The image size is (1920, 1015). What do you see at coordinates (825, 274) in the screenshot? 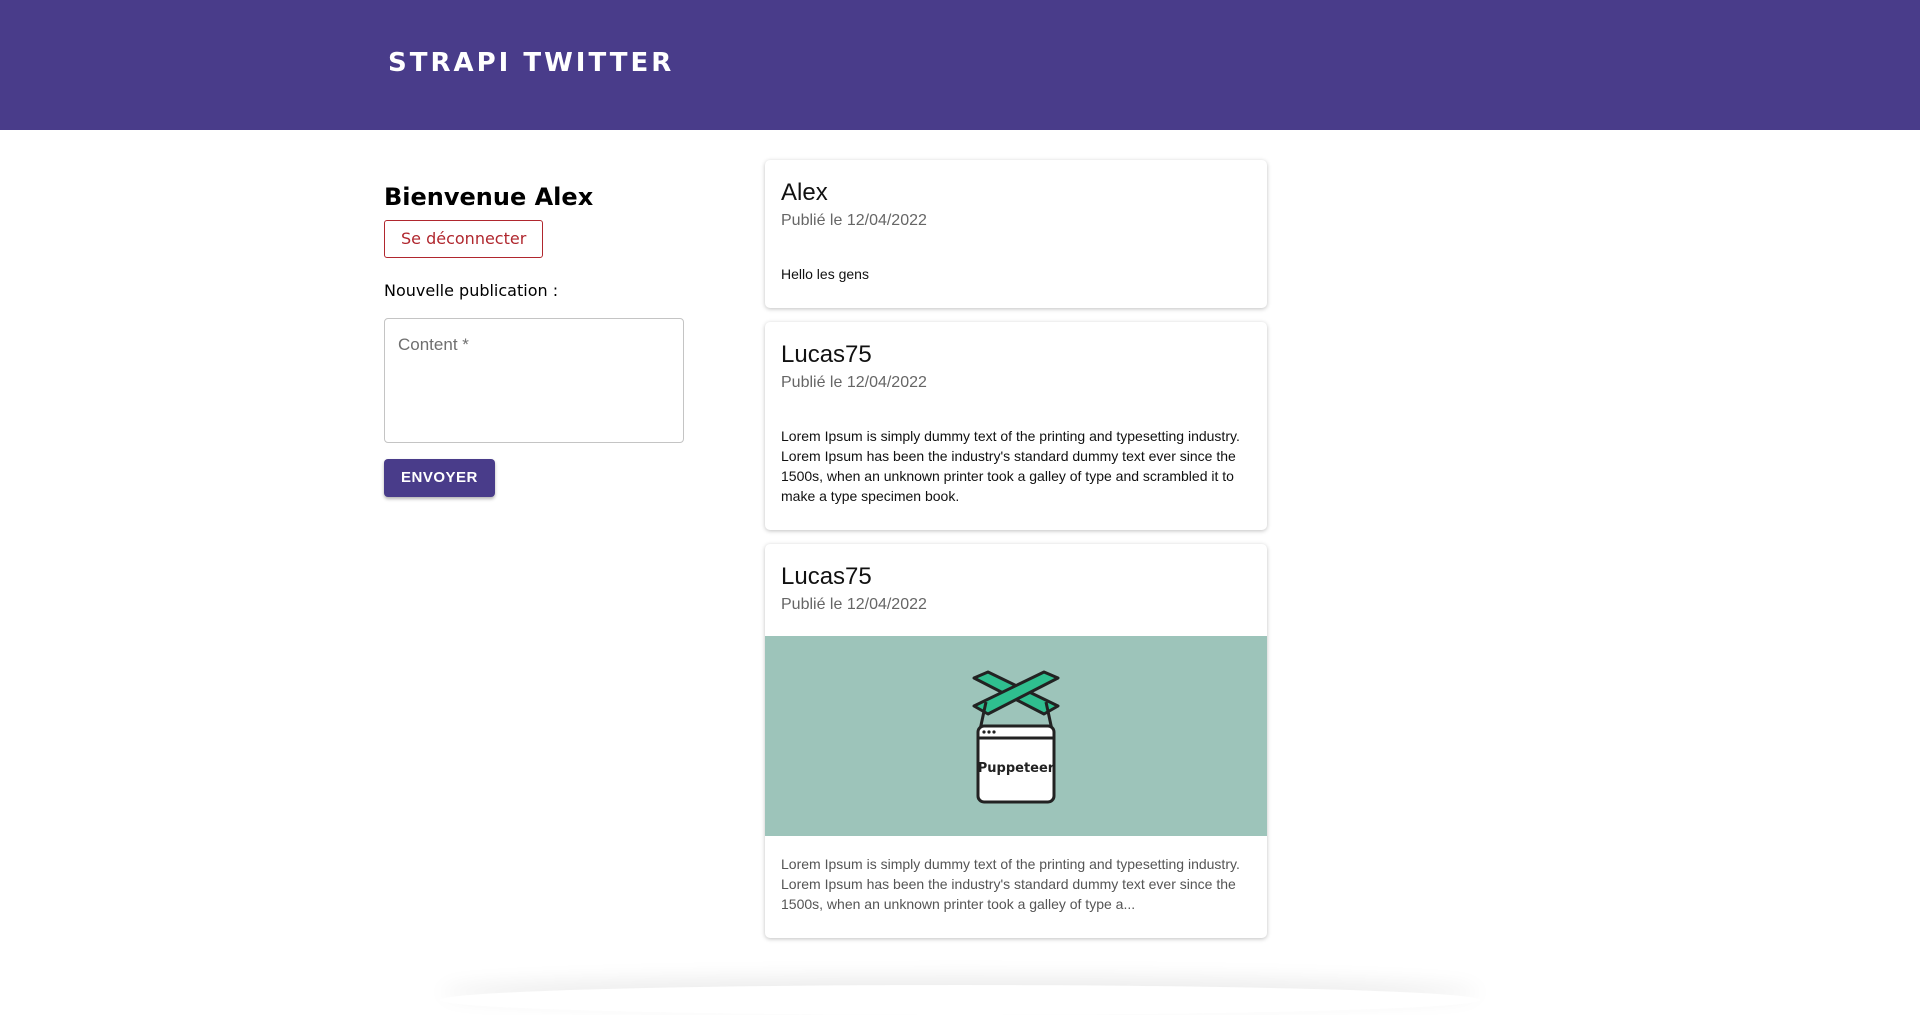
I see `post-text: Hello les gens` at bounding box center [825, 274].